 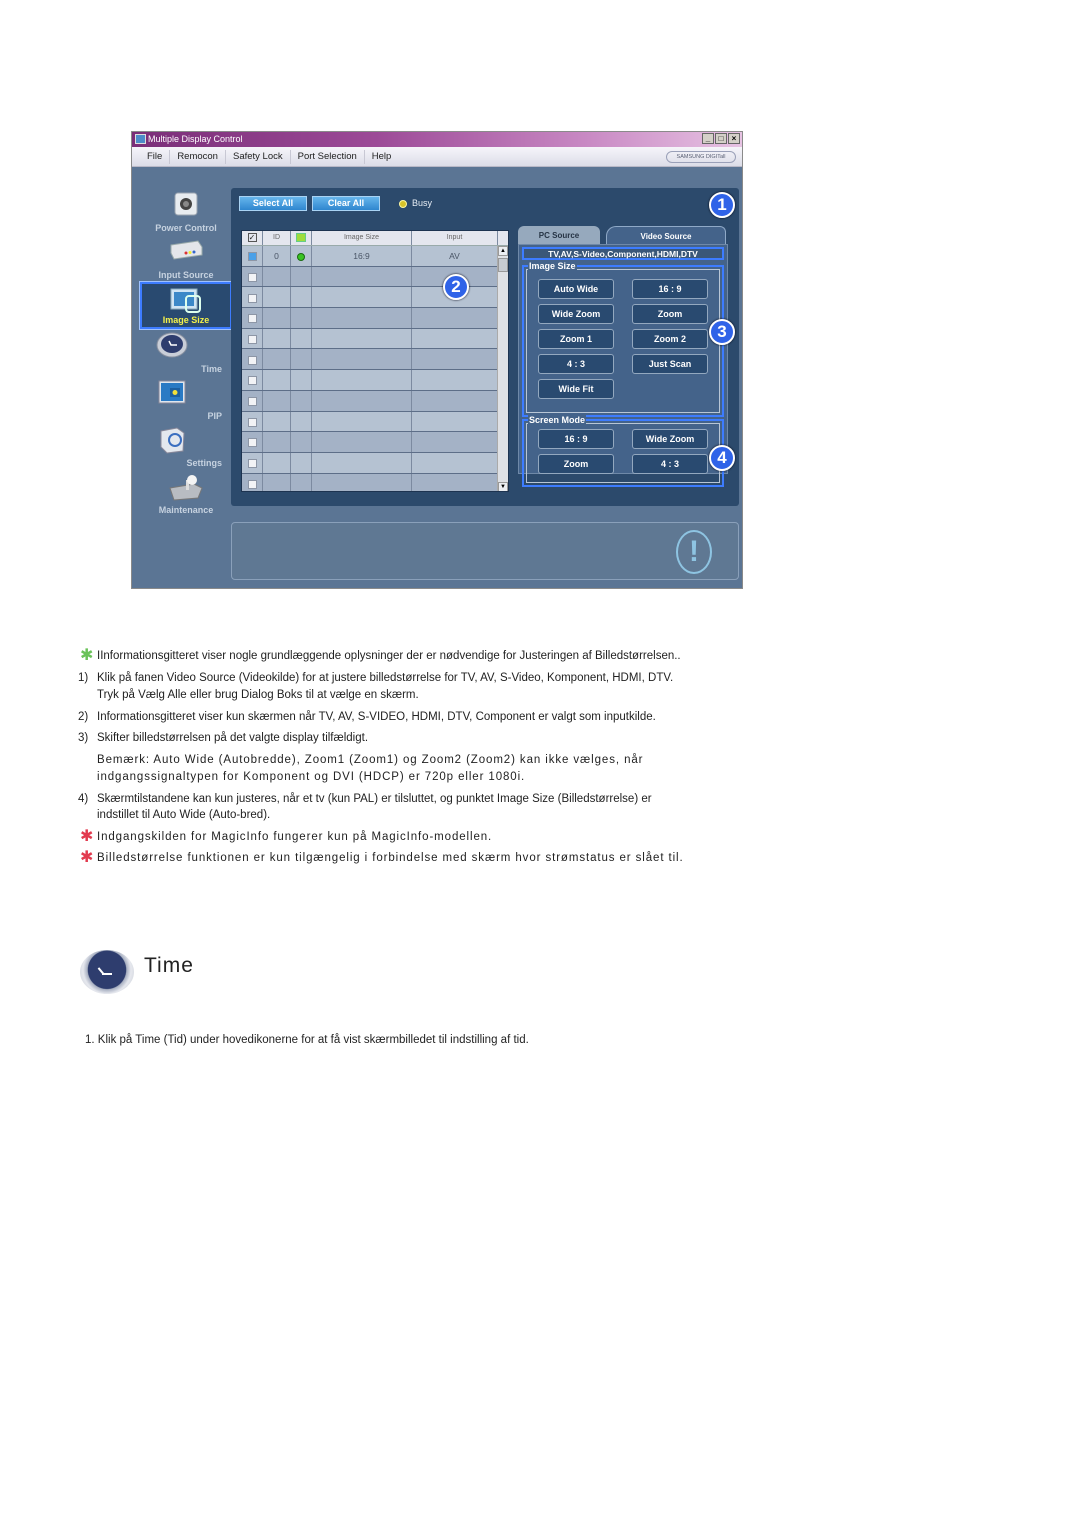 What do you see at coordinates (559, 235) in the screenshot?
I see `tab-pc-source: PC Source` at bounding box center [559, 235].